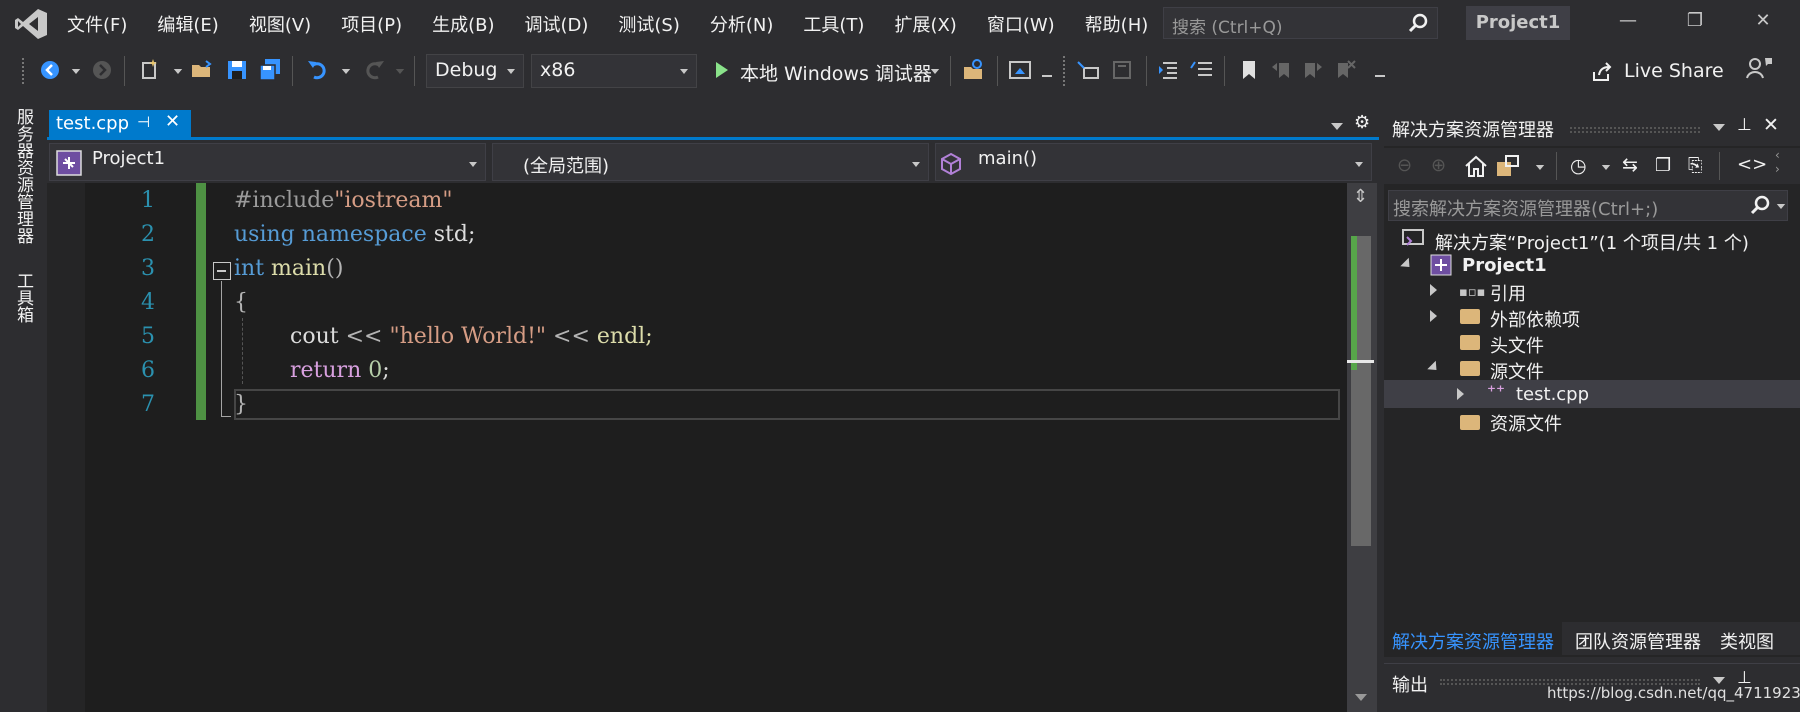 The image size is (1800, 712). What do you see at coordinates (1473, 641) in the screenshot?
I see `tab-solution-explorer: 解决方案资源管理器` at bounding box center [1473, 641].